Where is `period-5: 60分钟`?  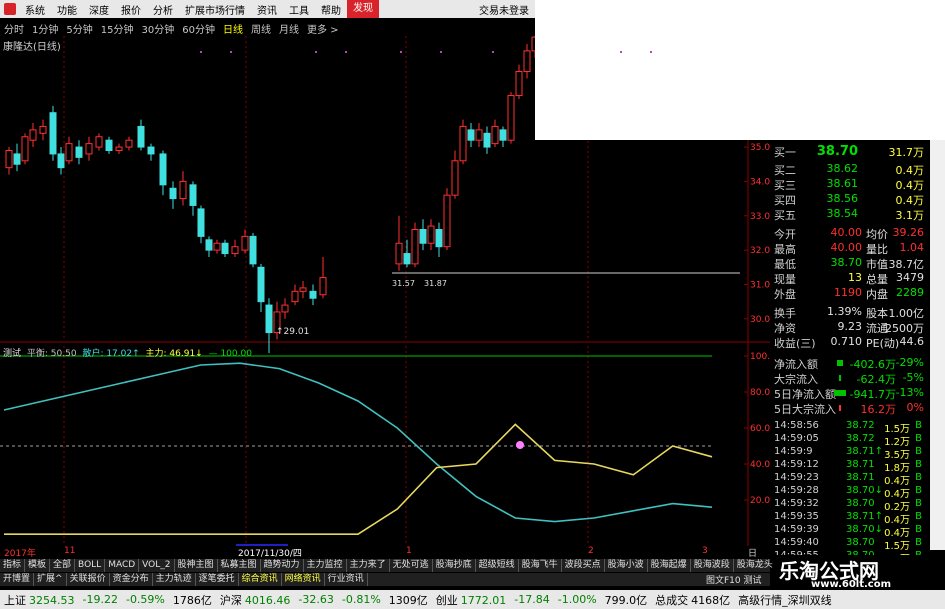 period-5: 60分钟 is located at coordinates (198, 28).